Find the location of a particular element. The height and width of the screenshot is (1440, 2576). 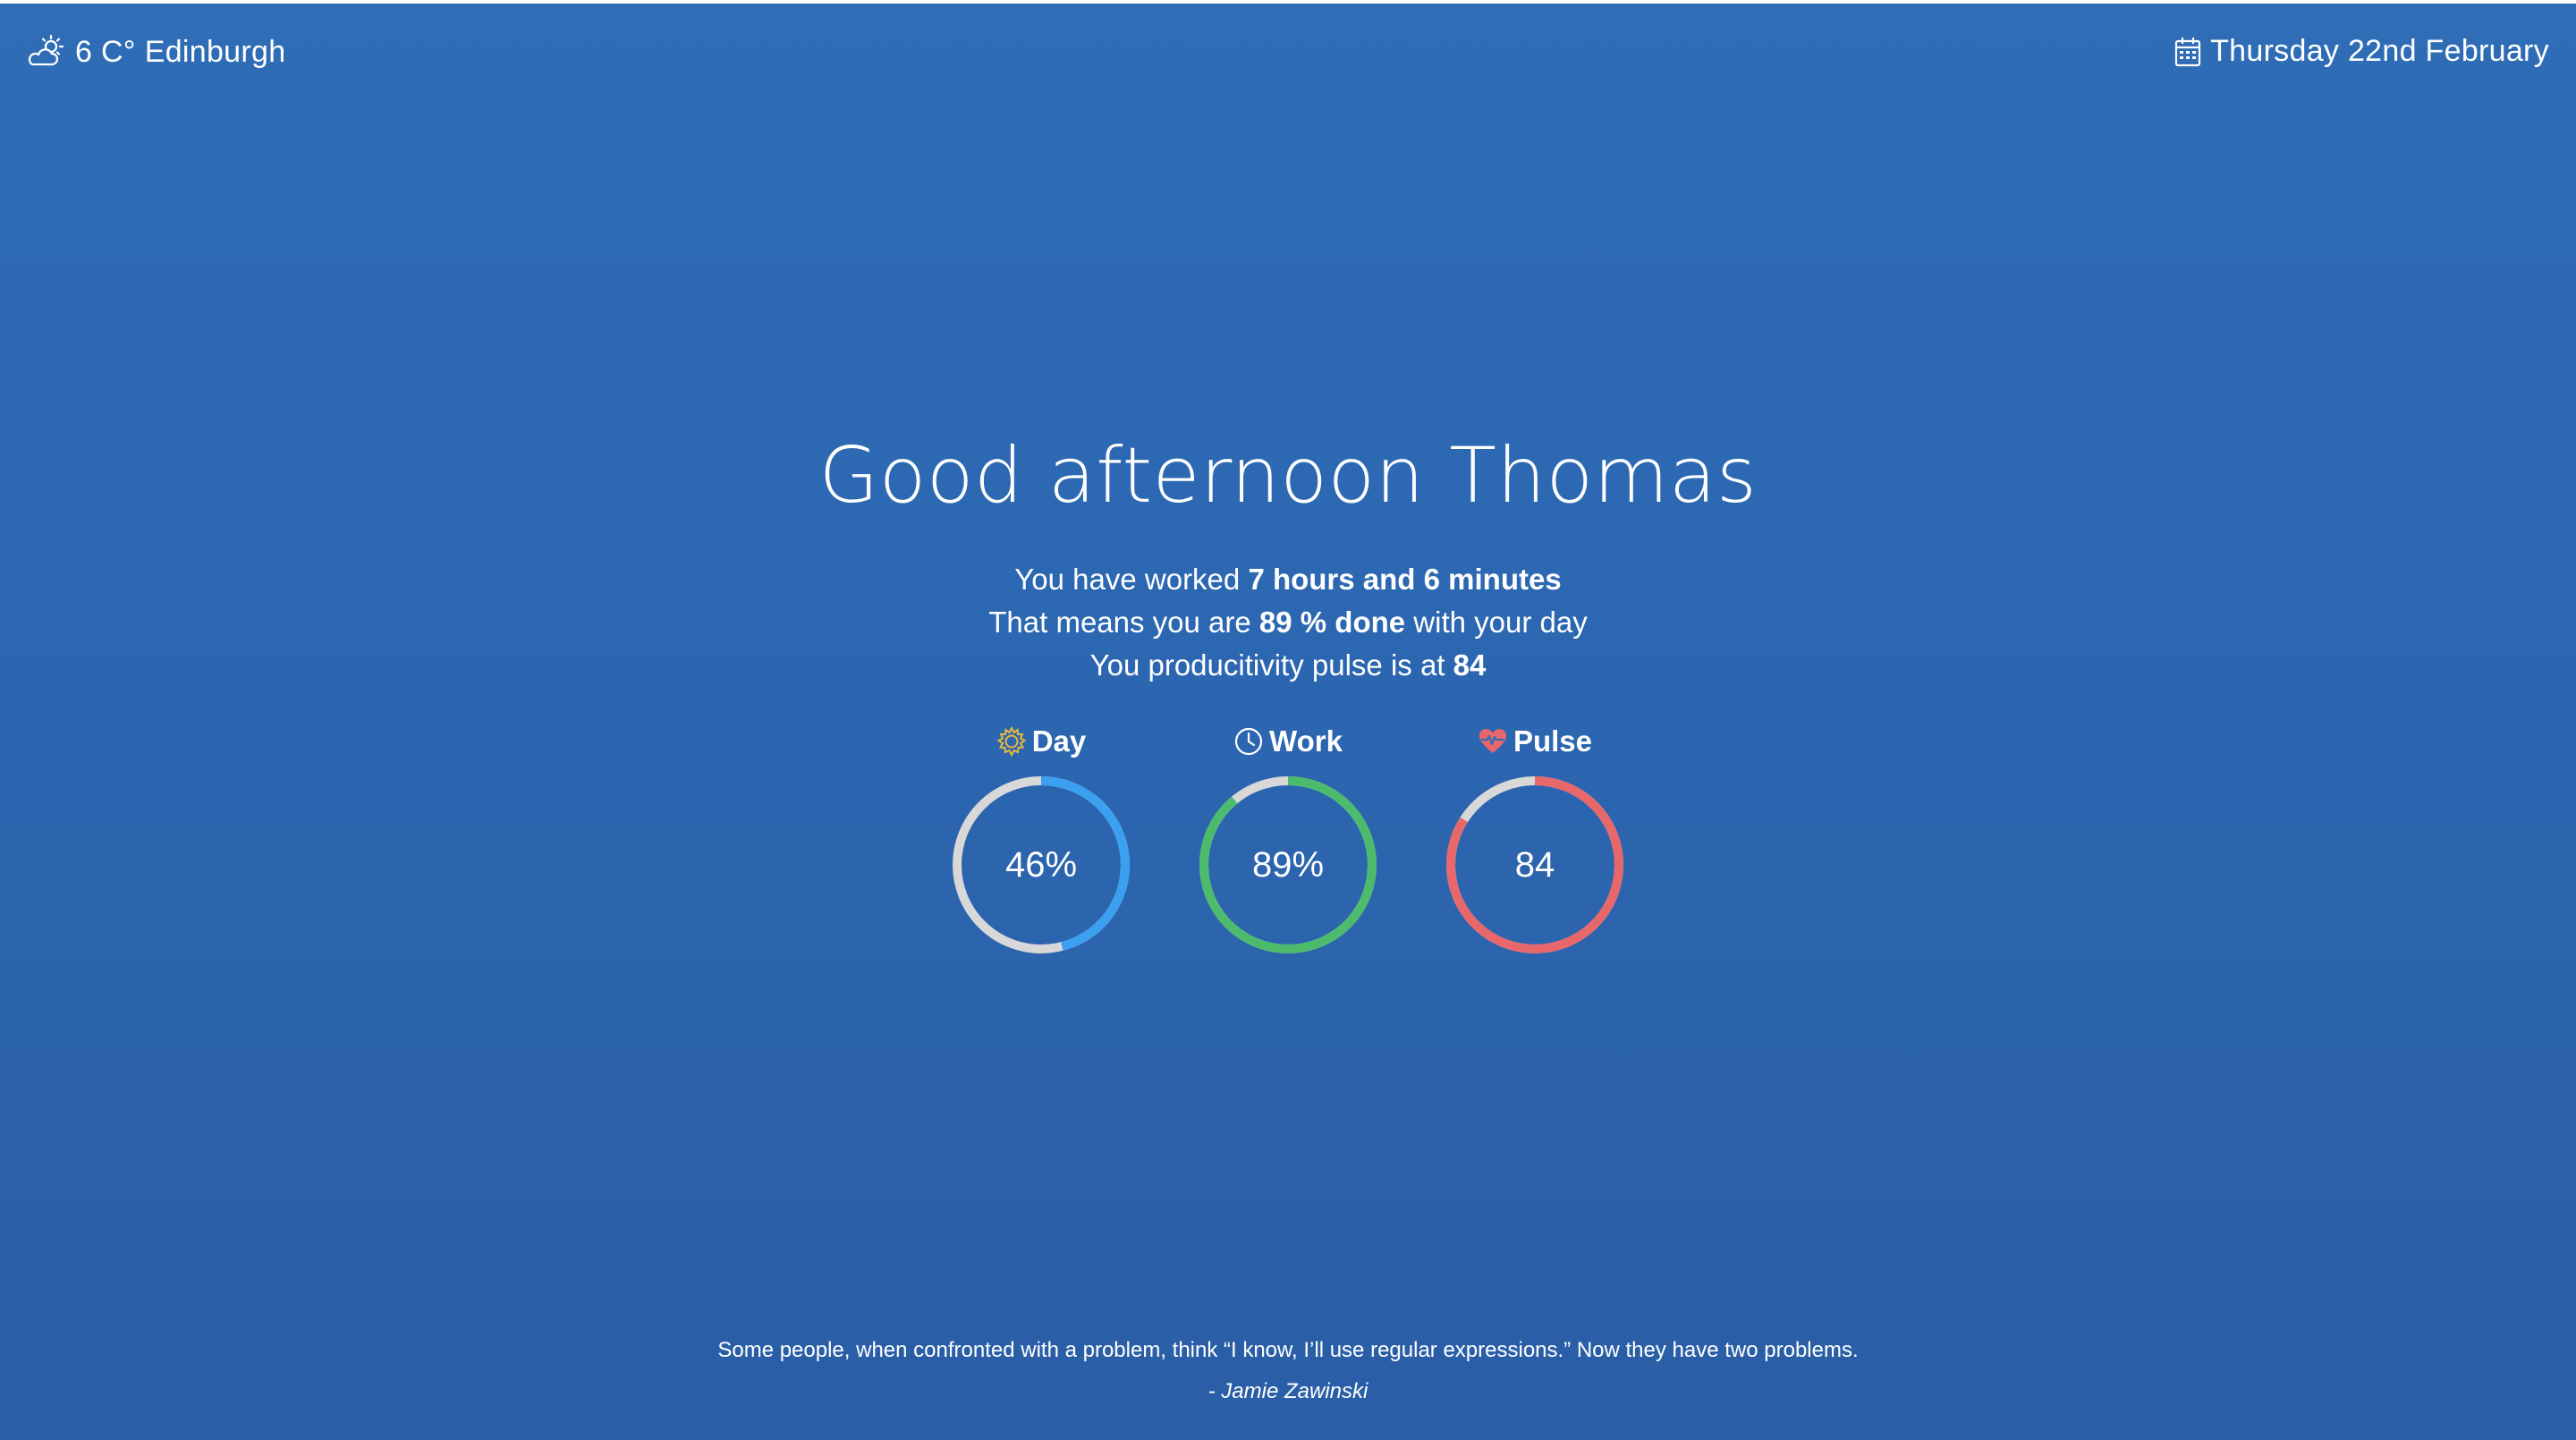

gauge-ring: 84 is located at coordinates (1535, 865).